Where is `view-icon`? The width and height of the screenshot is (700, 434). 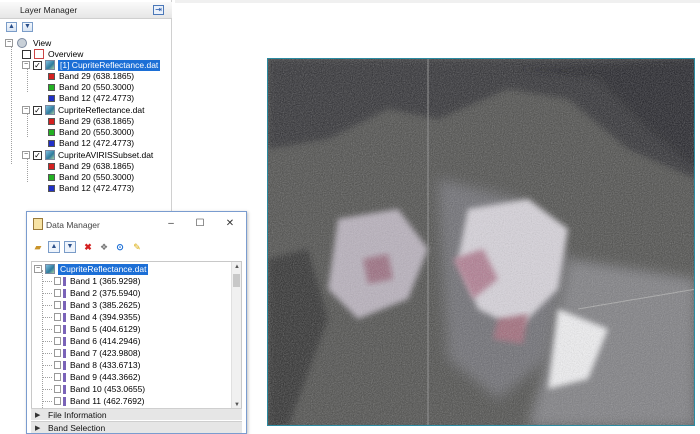
view-icon is located at coordinates (22, 43).